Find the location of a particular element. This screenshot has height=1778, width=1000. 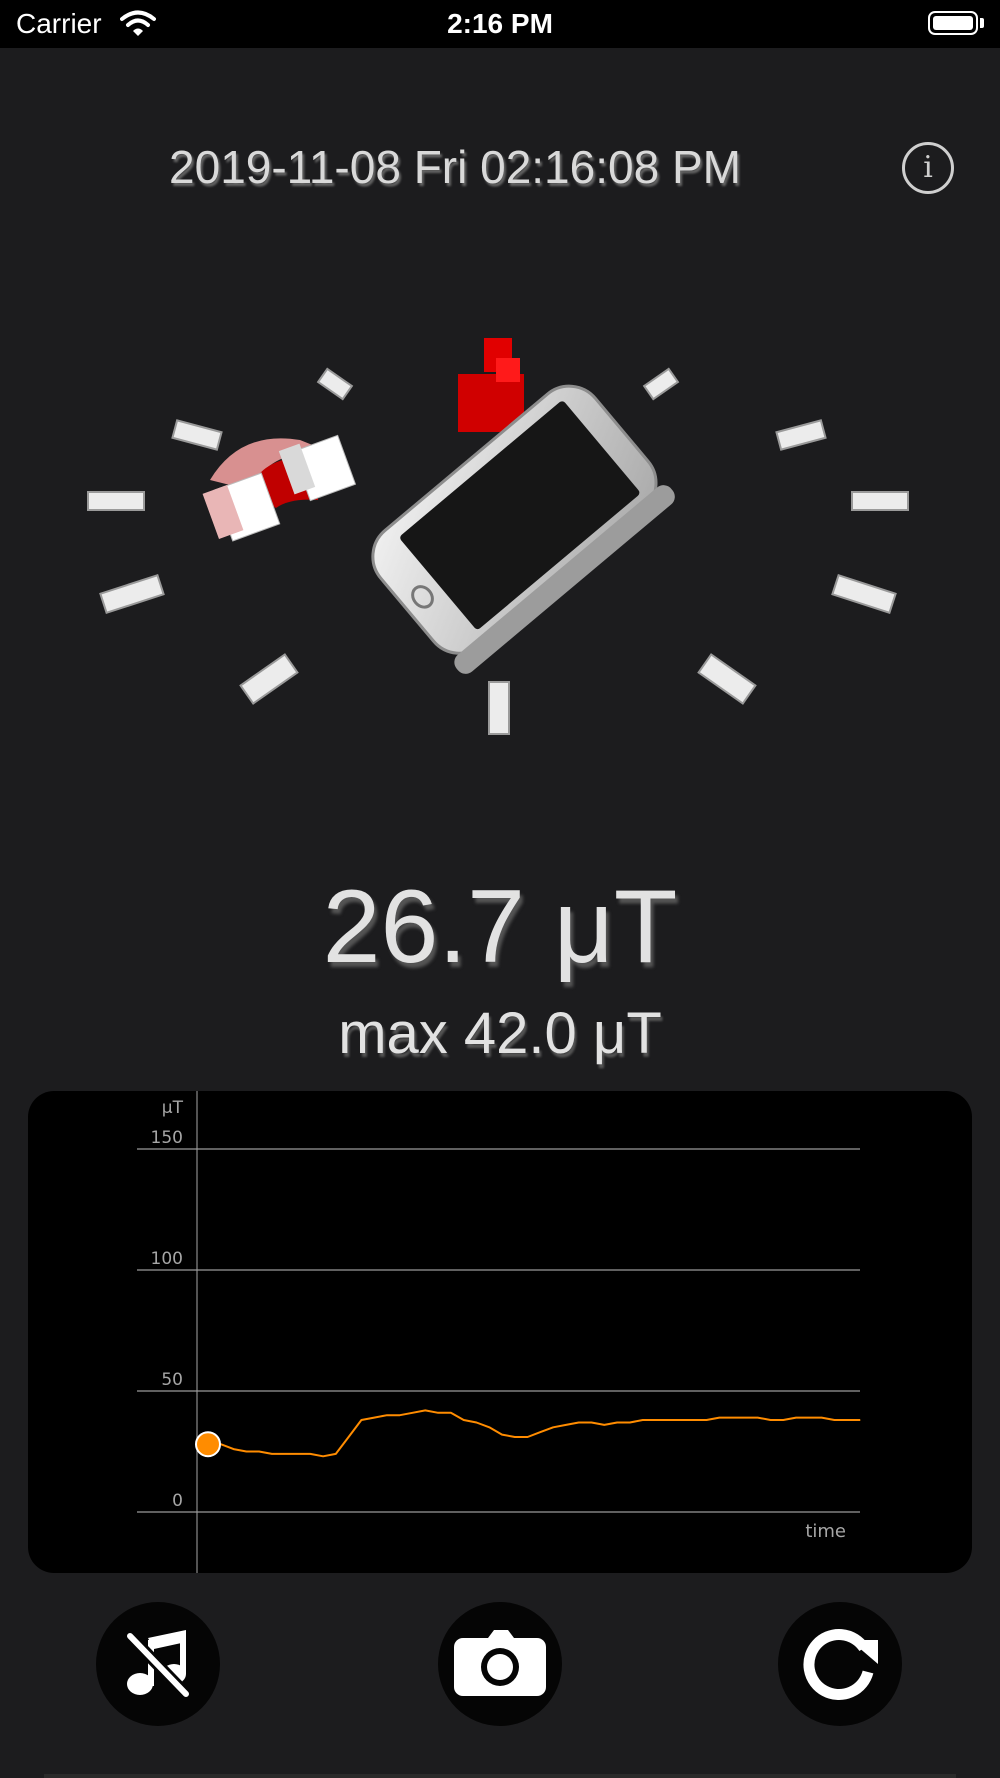

phone-icon is located at coordinates (523, 529).